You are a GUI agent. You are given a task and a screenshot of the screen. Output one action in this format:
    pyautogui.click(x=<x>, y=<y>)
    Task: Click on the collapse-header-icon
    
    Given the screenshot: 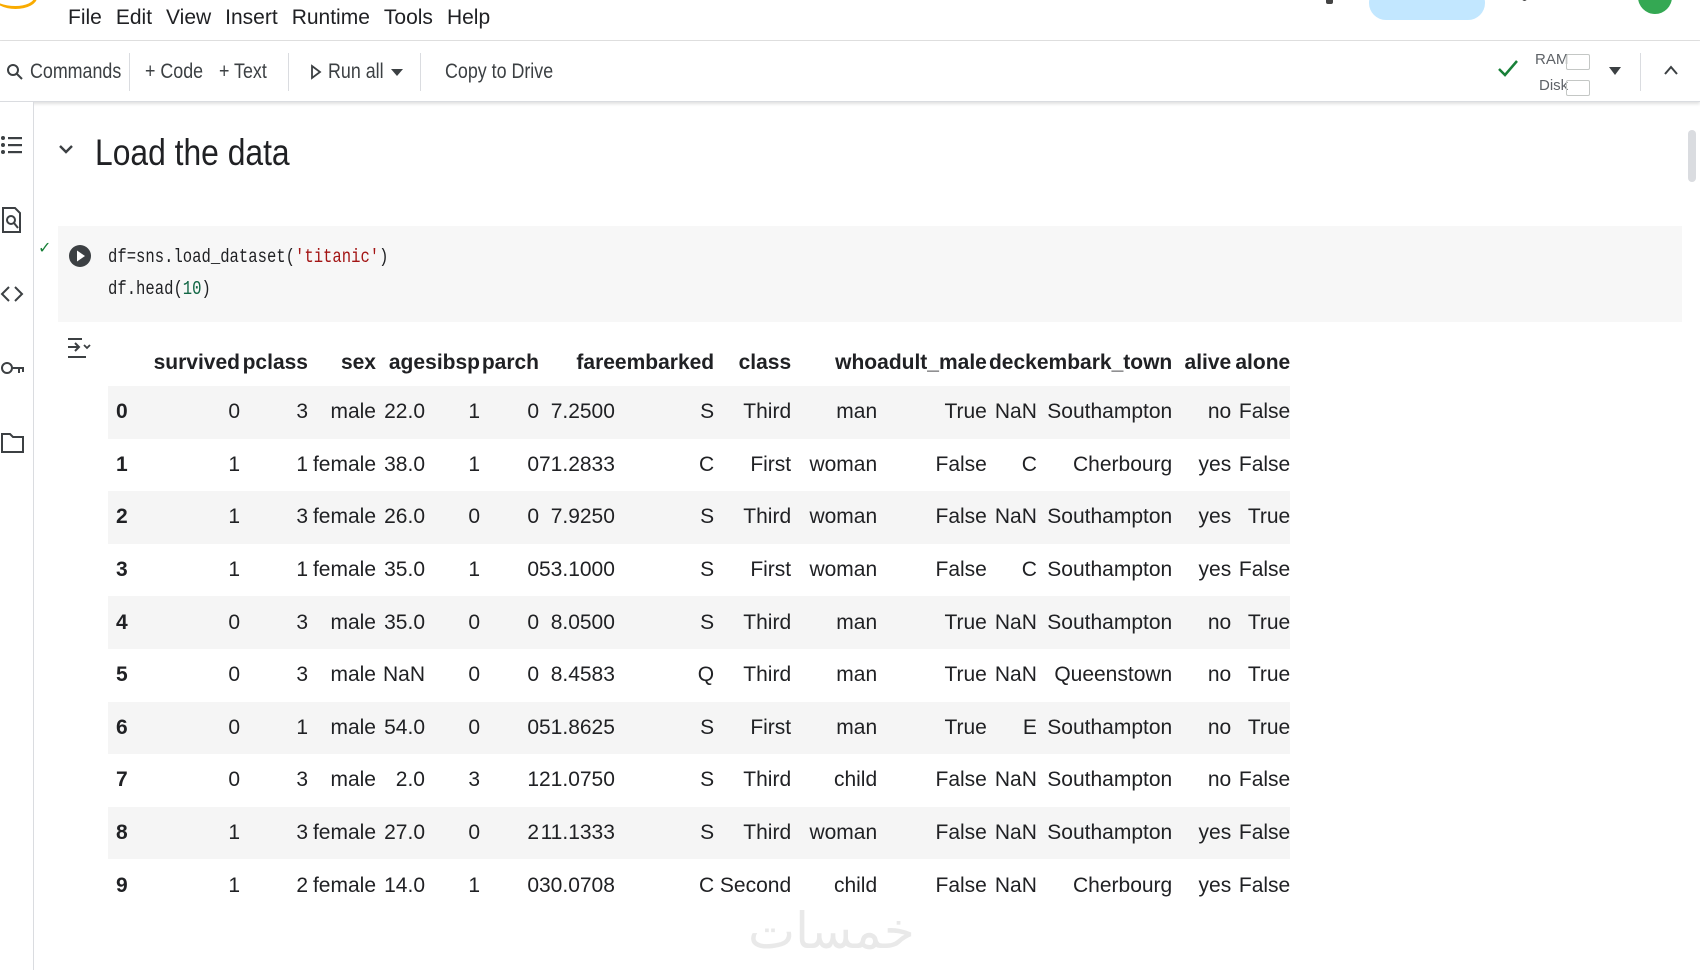 What is the action you would take?
    pyautogui.click(x=1671, y=70)
    